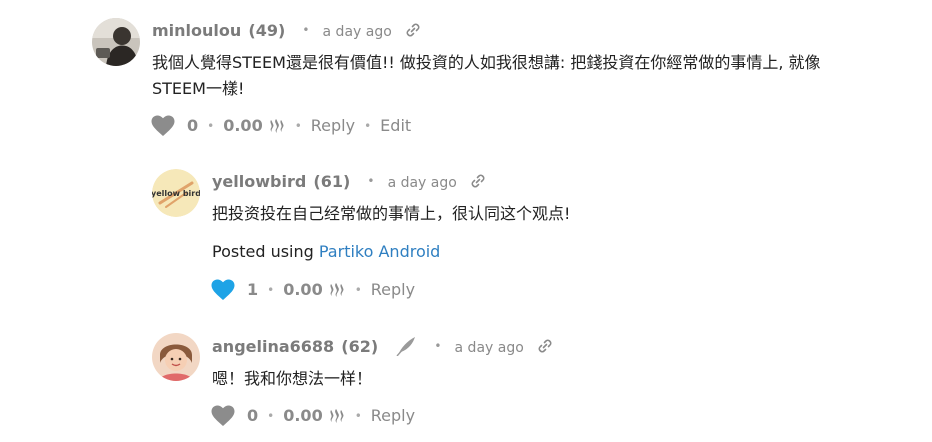 Image resolution: width=932 pixels, height=442 pixels. What do you see at coordinates (545, 346) in the screenshot?
I see `permalink-icon` at bounding box center [545, 346].